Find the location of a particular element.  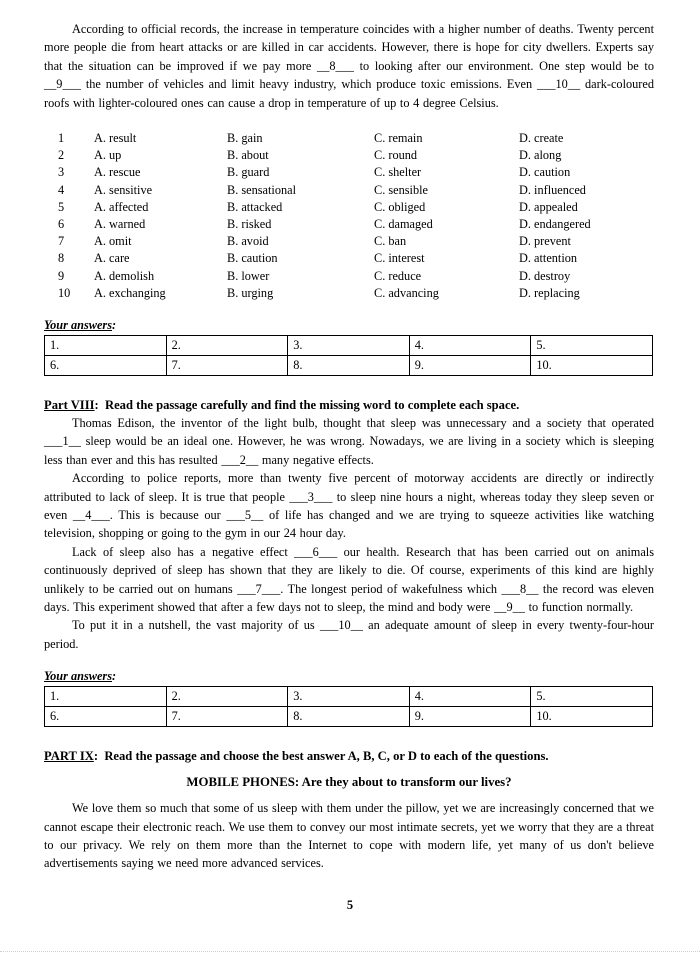

mc-option-d: D. destroy is located at coordinates (544, 276).